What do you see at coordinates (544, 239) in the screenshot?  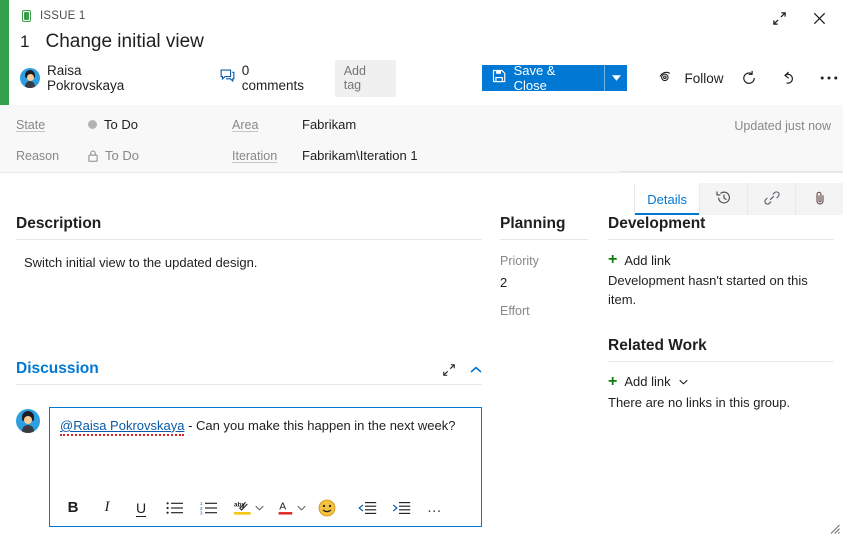 I see `planning-divider` at bounding box center [544, 239].